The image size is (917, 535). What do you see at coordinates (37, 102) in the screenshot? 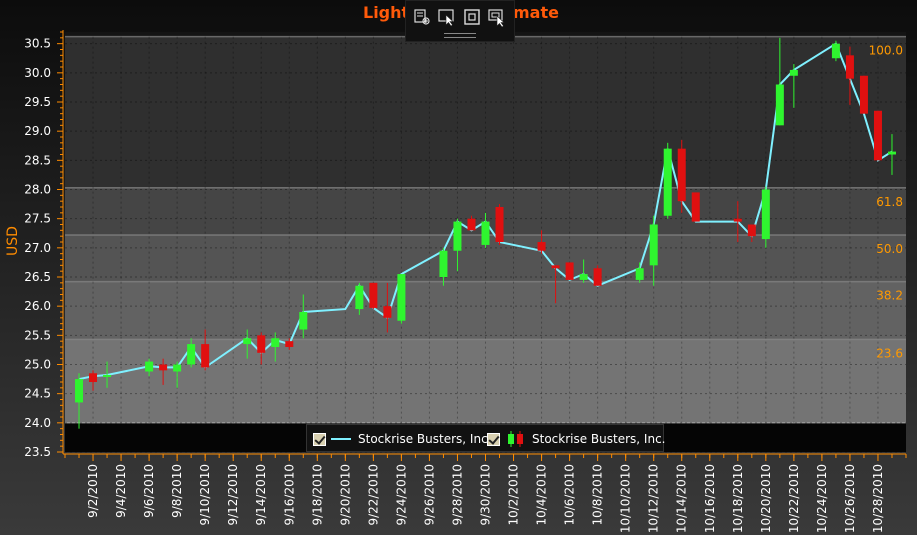
I see `y-tick-label: 29.5` at bounding box center [37, 102].